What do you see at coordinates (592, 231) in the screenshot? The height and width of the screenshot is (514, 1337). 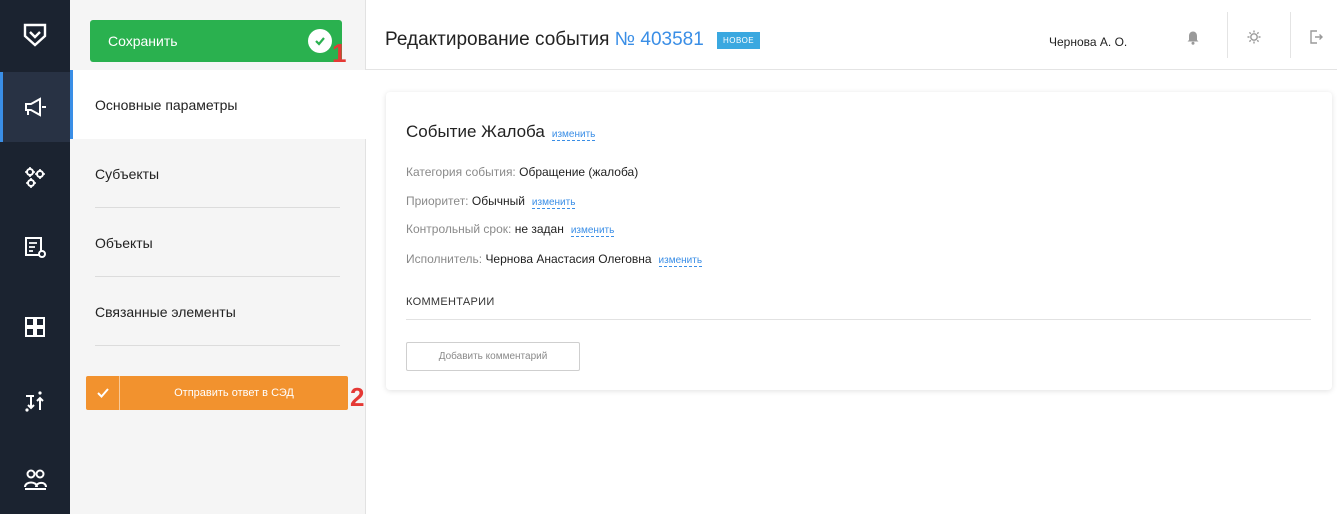 I see `edit-deadline-link: изменить` at bounding box center [592, 231].